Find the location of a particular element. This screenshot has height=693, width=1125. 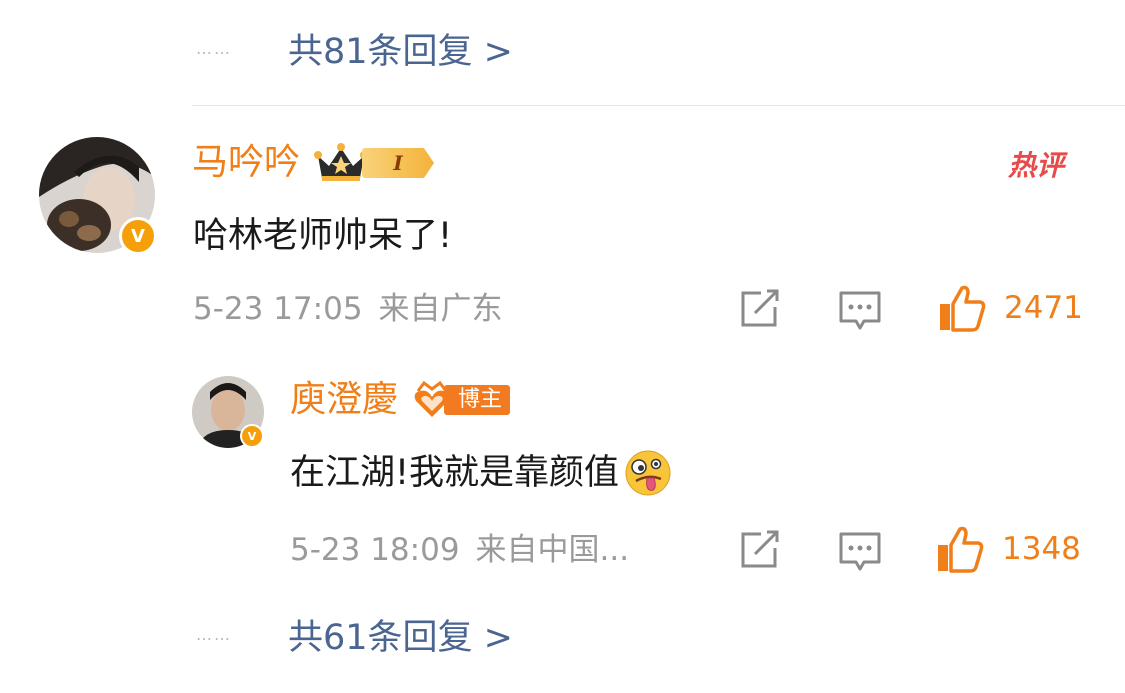

more-replies-bottom: …… 共61条回复 > is located at coordinates (354, 636).